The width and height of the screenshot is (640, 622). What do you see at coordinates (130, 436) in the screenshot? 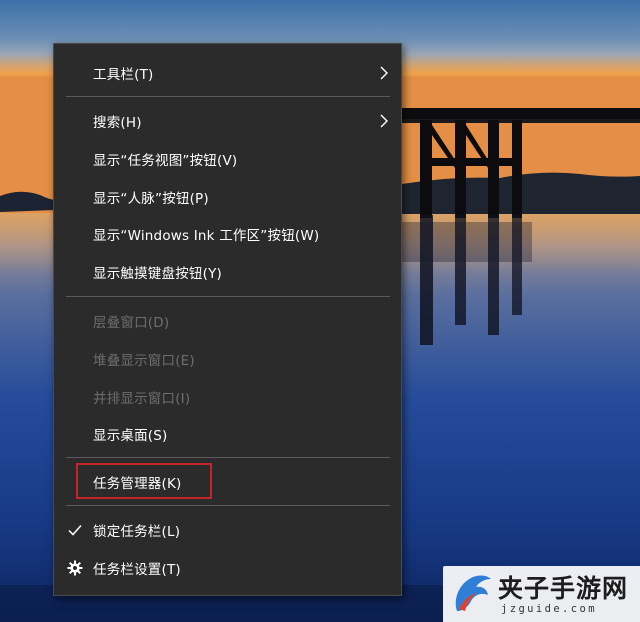
I see `menu-item-label: 显示桌面(S)` at bounding box center [130, 436].